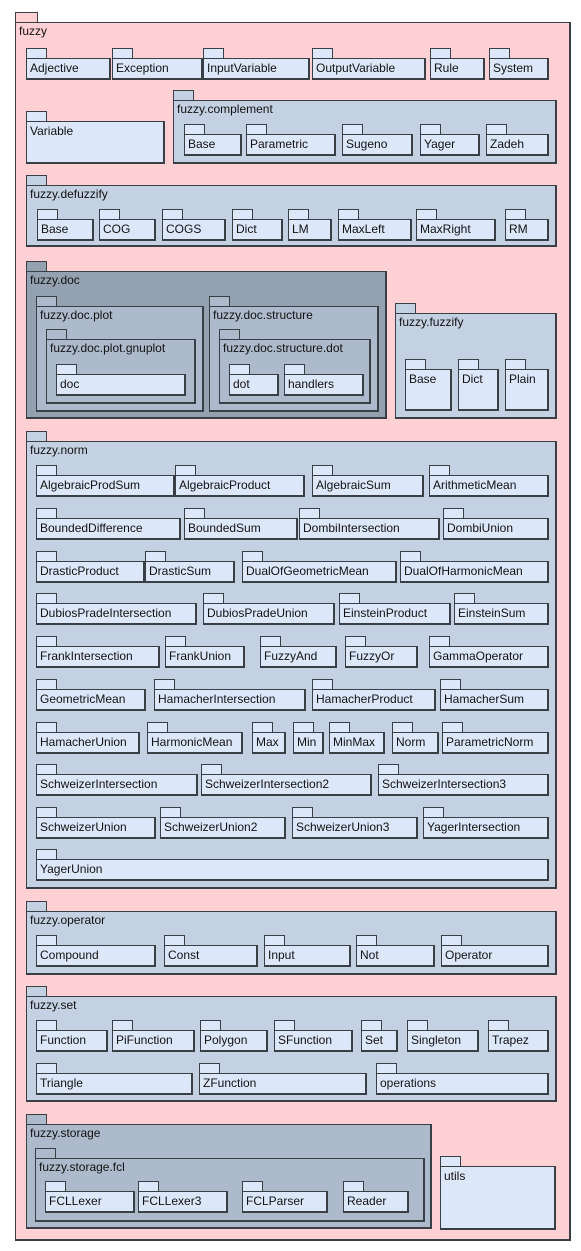  What do you see at coordinates (462, 1079) in the screenshot?
I see `module-operations: operations` at bounding box center [462, 1079].